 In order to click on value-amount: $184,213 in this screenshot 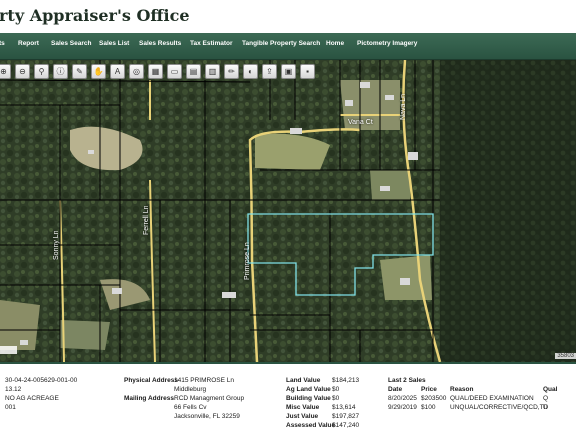, I will do `click(346, 380)`.